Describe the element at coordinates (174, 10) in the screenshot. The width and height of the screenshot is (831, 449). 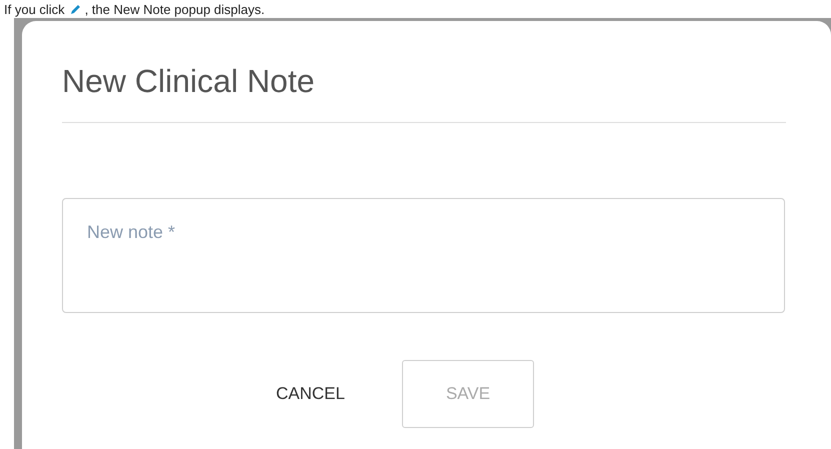
I see `caption-text: , the New Note popup displays.` at that location.